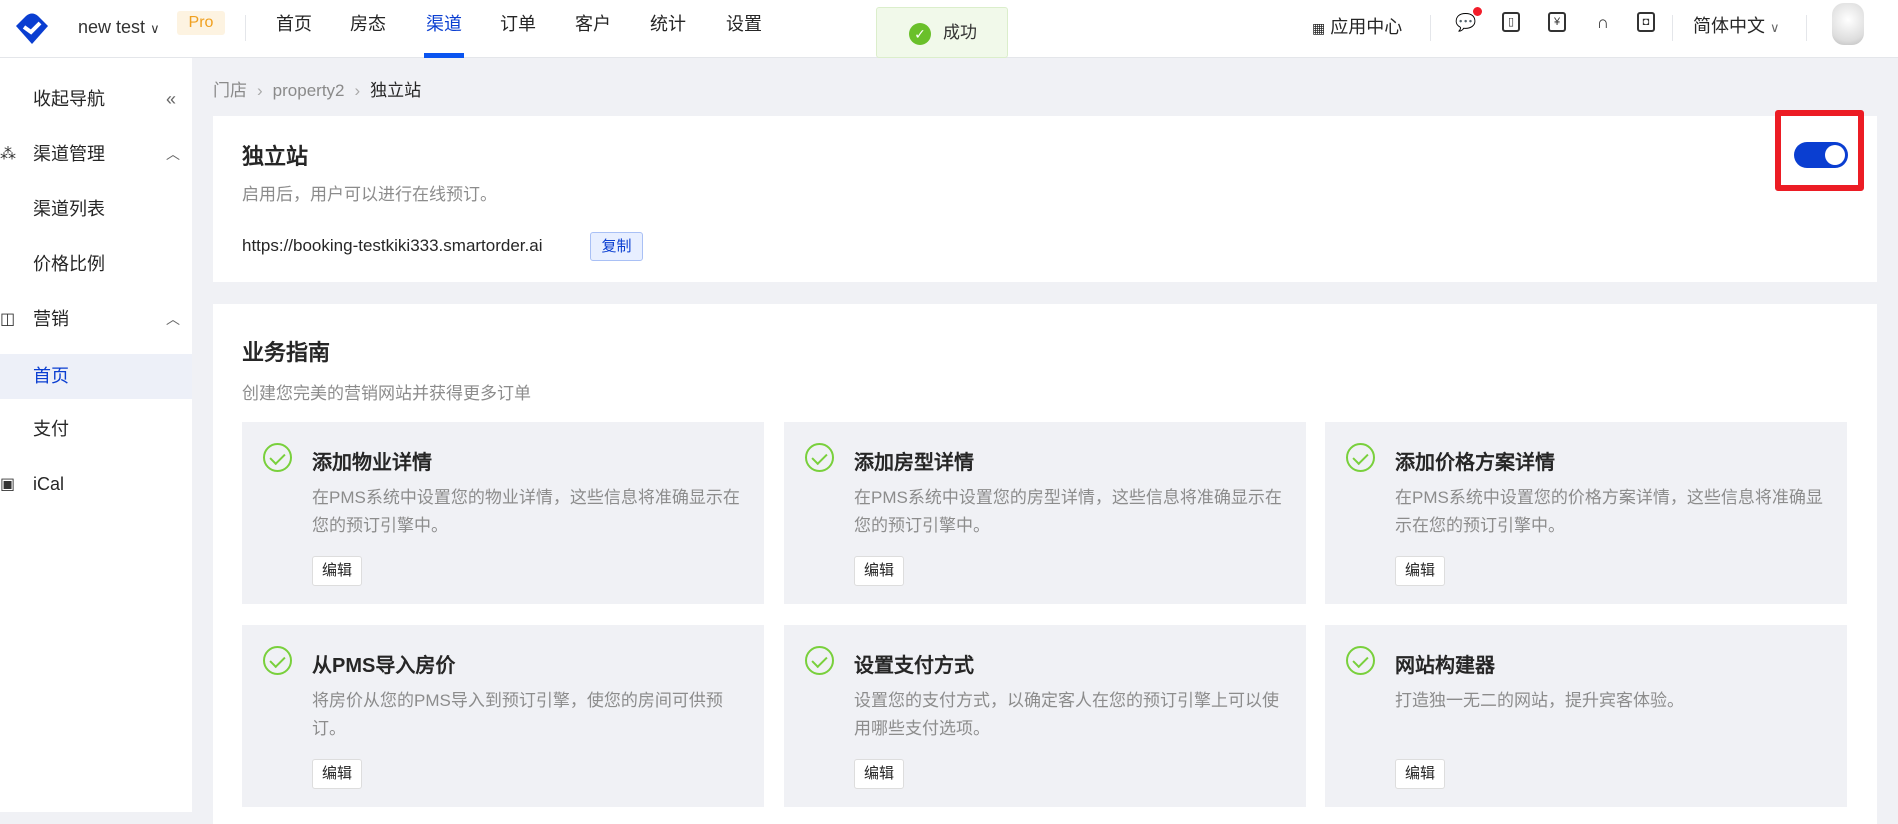 This screenshot has width=1898, height=824. I want to click on guide-item-title: 从PMS导入房价, so click(384, 666).